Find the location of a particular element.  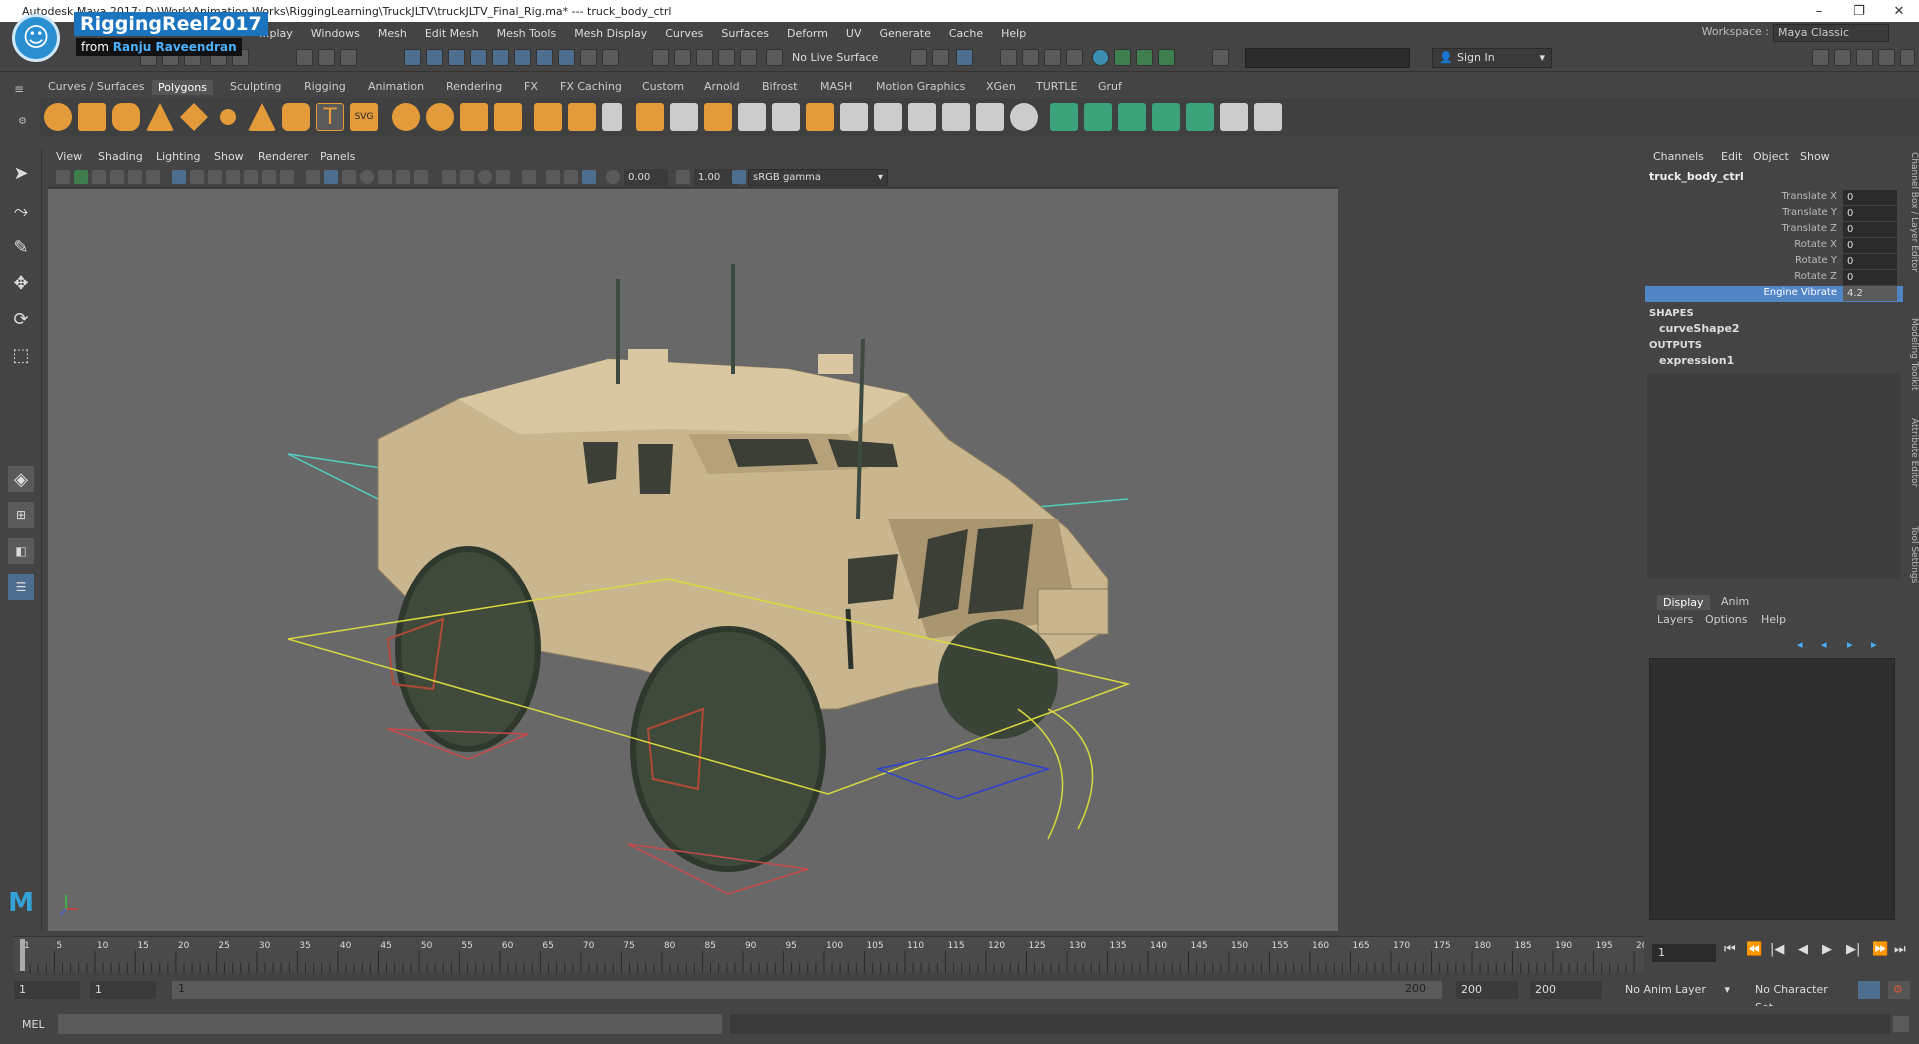

gate-mask-icon is located at coordinates (233, 177).